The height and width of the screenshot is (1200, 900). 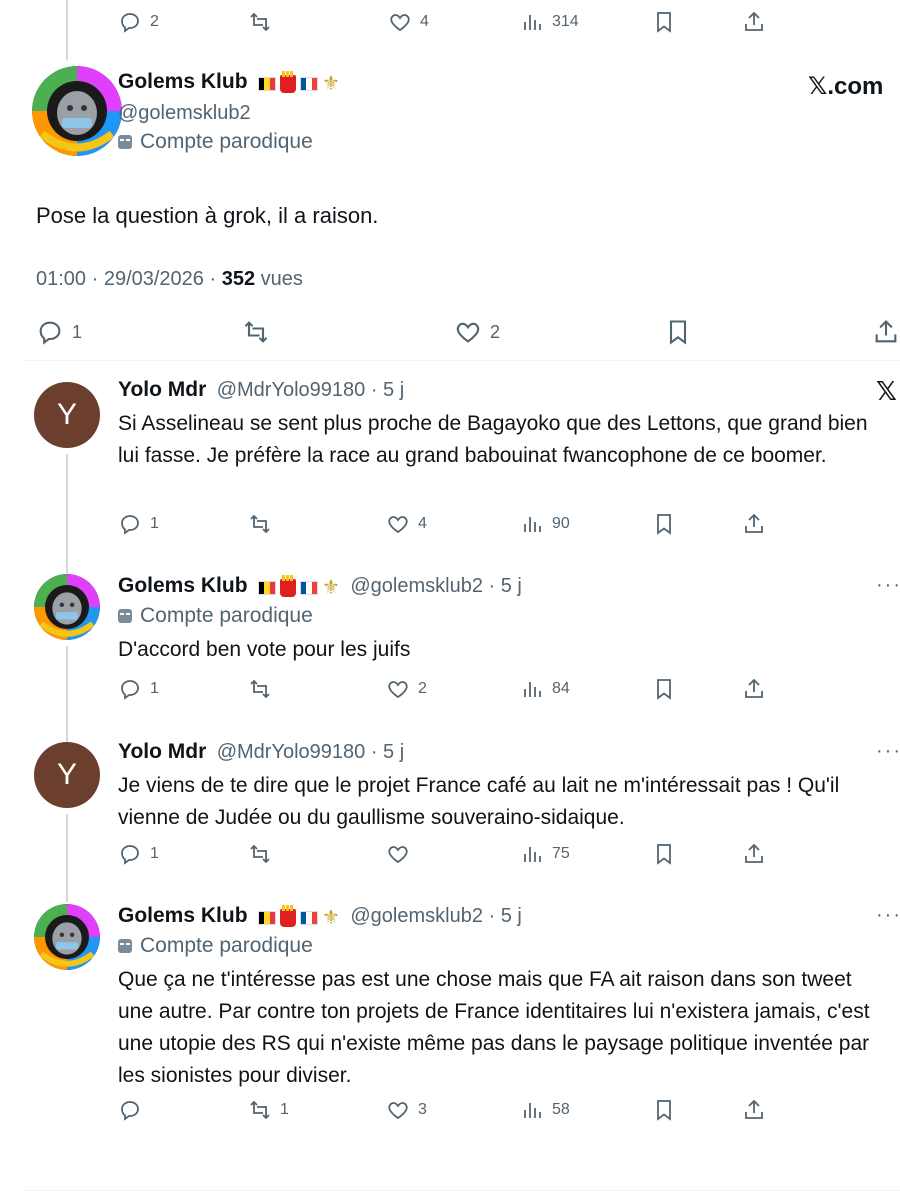 I want to click on views-button: 314, so click(x=549, y=22).